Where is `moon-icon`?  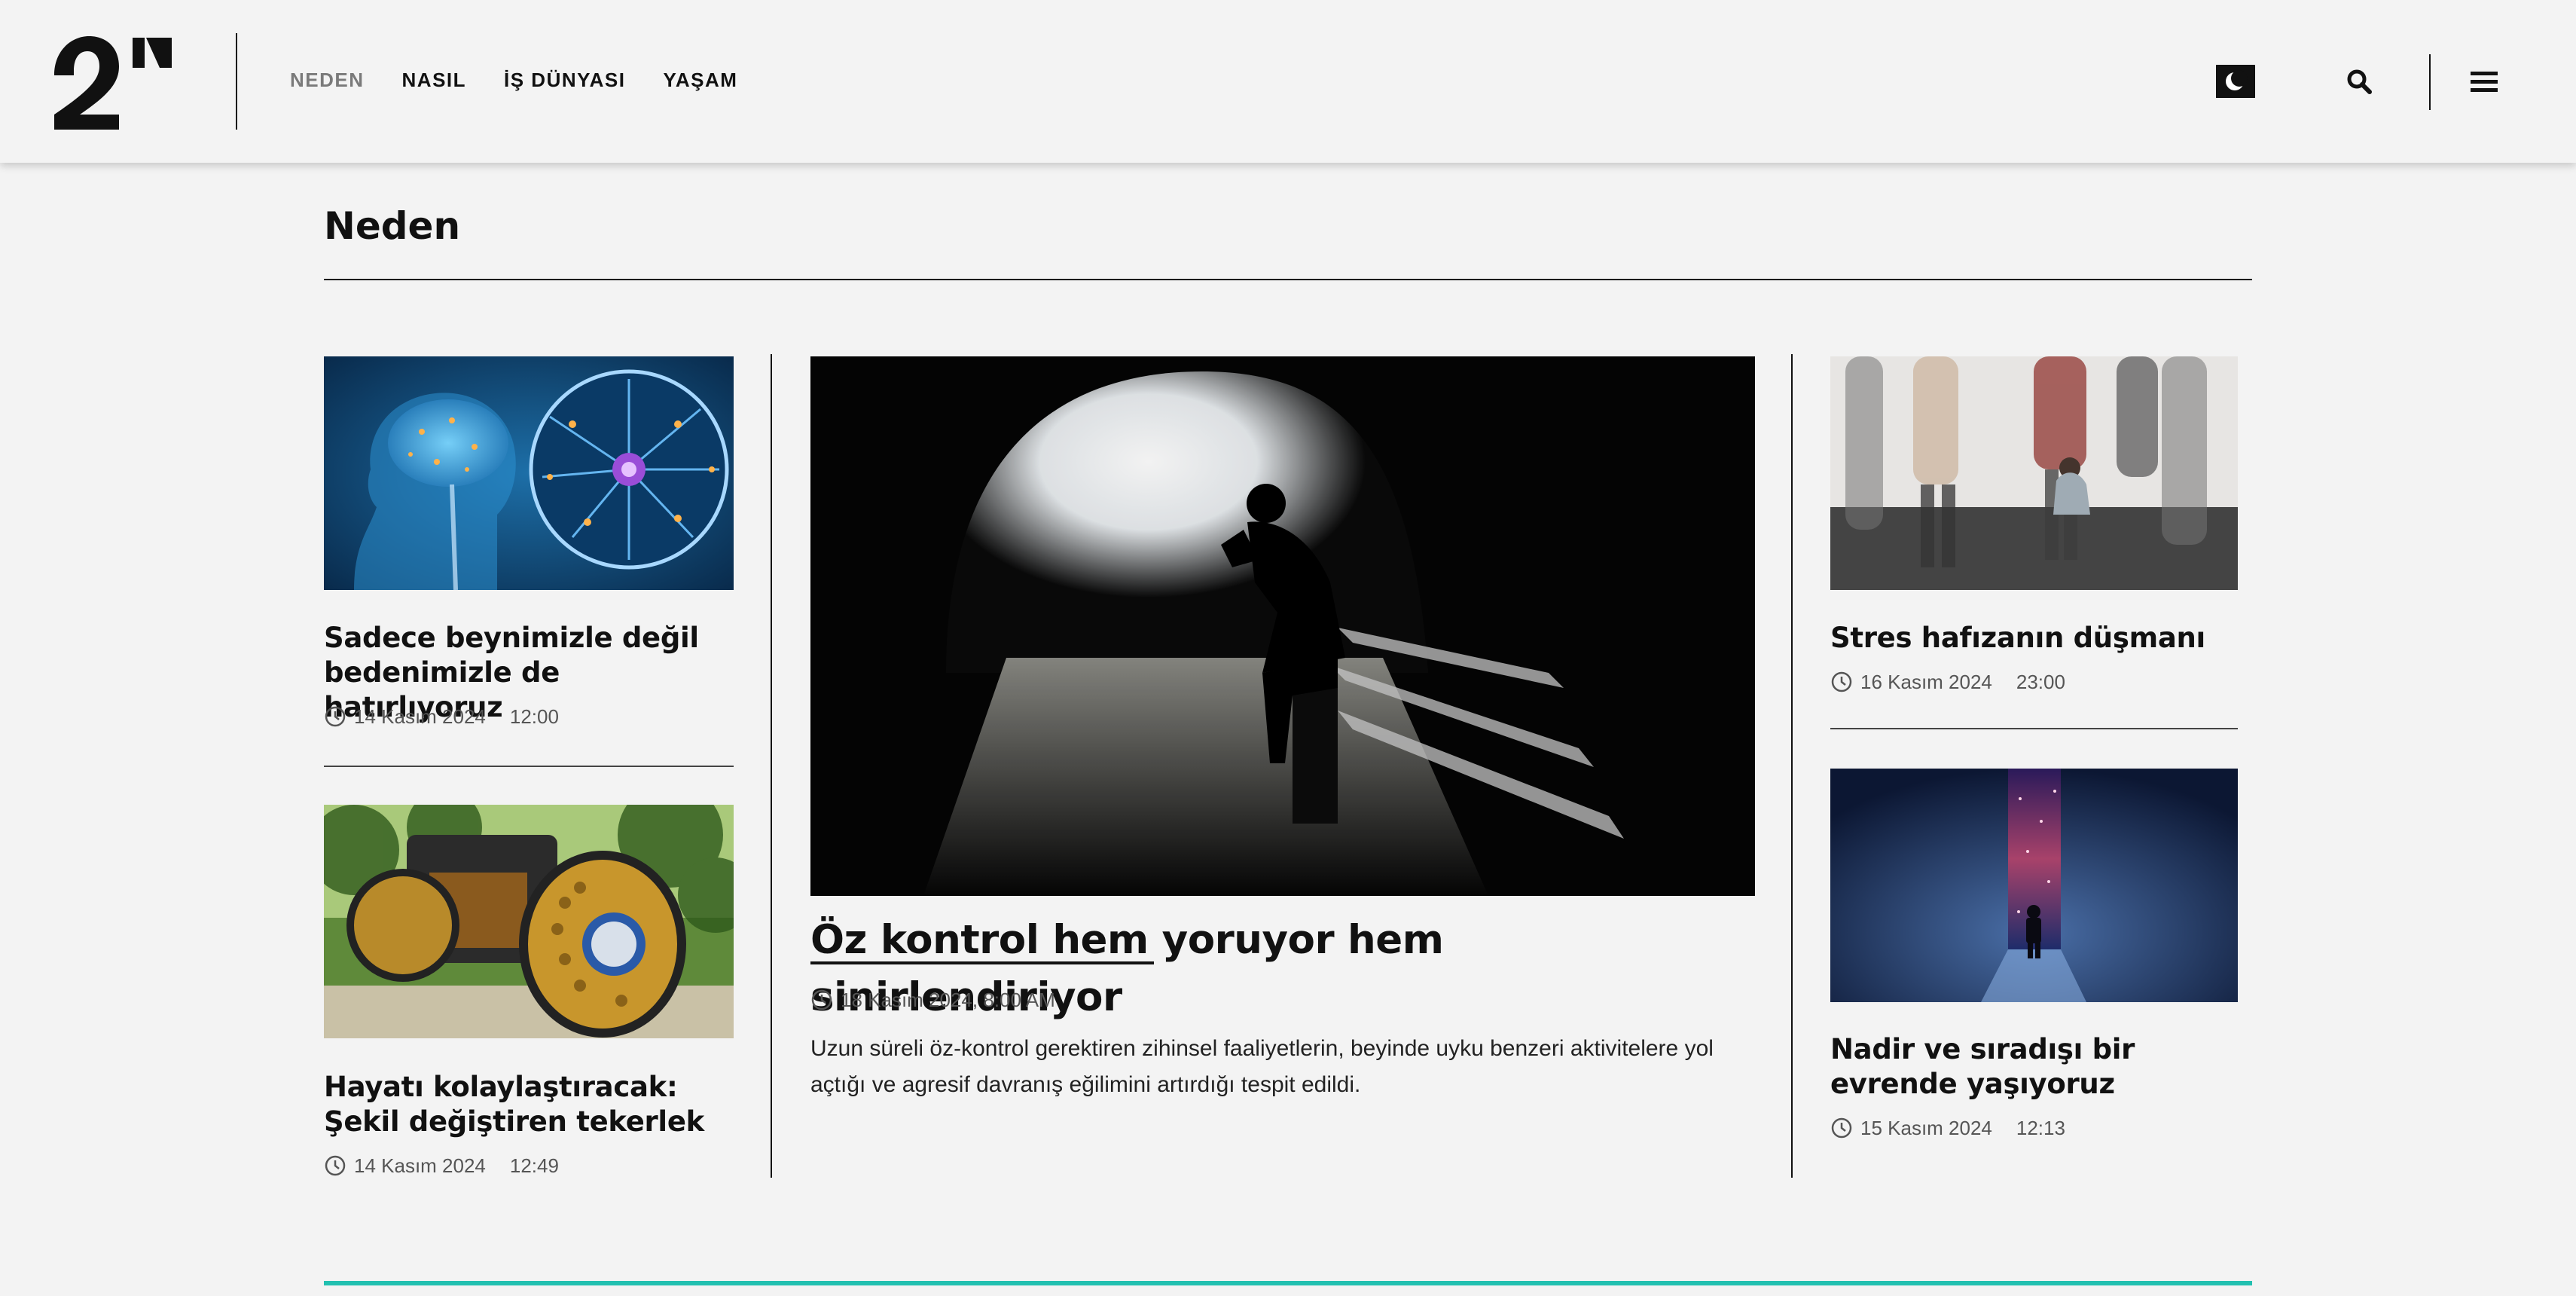 moon-icon is located at coordinates (2237, 80).